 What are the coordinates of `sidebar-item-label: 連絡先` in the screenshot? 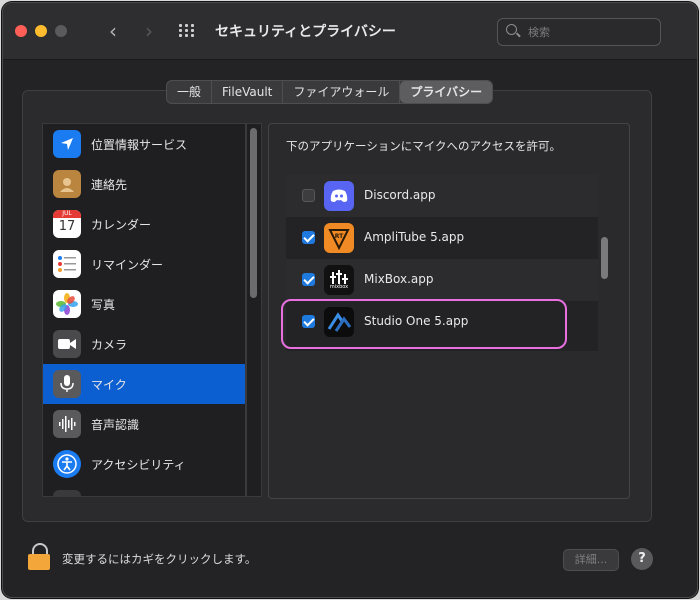 It's located at (109, 185).